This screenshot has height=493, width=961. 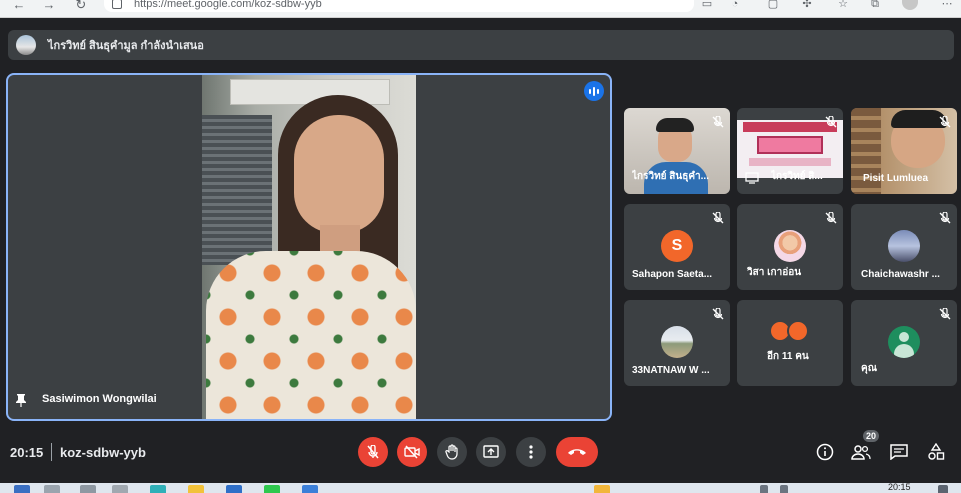 I want to click on chat-icon, so click(x=899, y=452).